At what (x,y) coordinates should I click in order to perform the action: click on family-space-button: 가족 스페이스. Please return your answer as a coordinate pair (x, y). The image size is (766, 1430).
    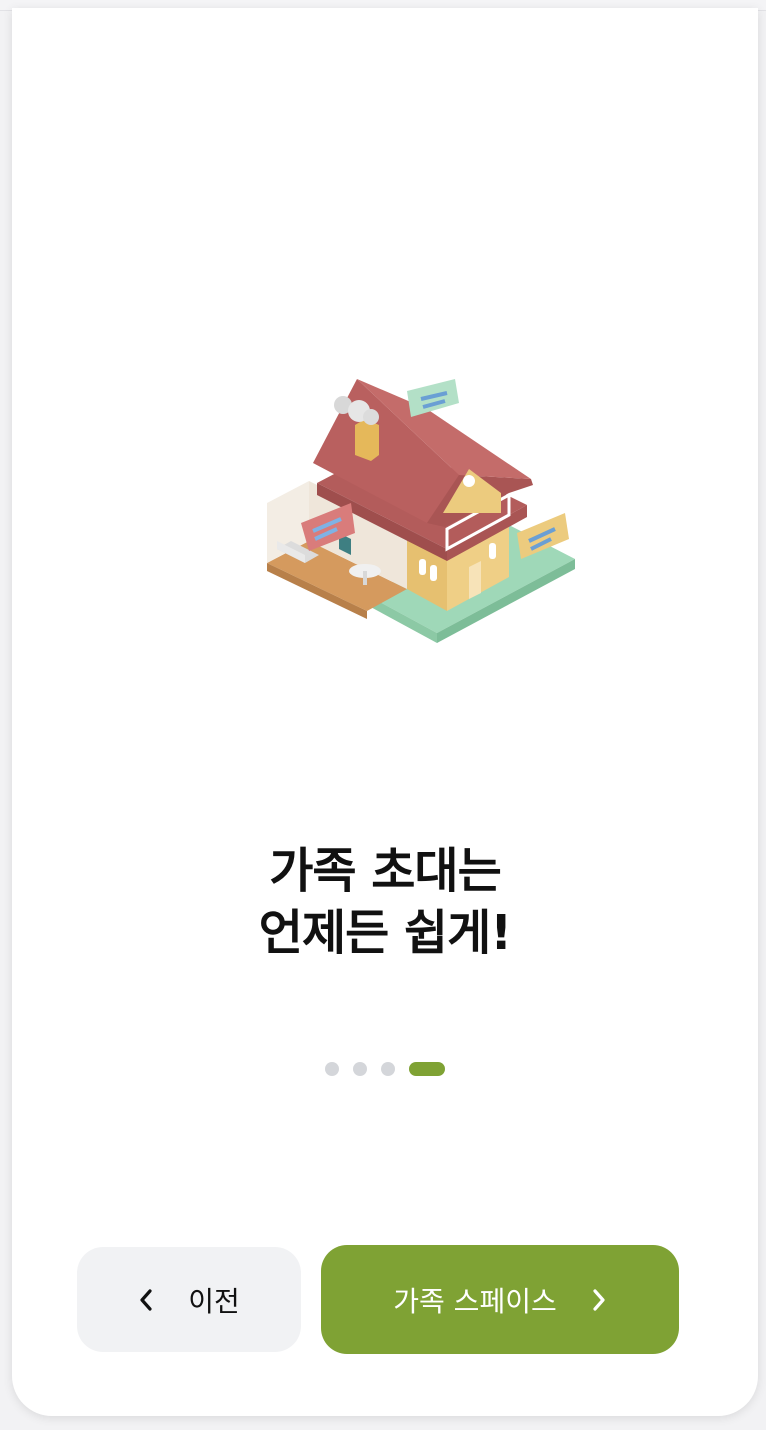
    Looking at the image, I should click on (500, 1299).